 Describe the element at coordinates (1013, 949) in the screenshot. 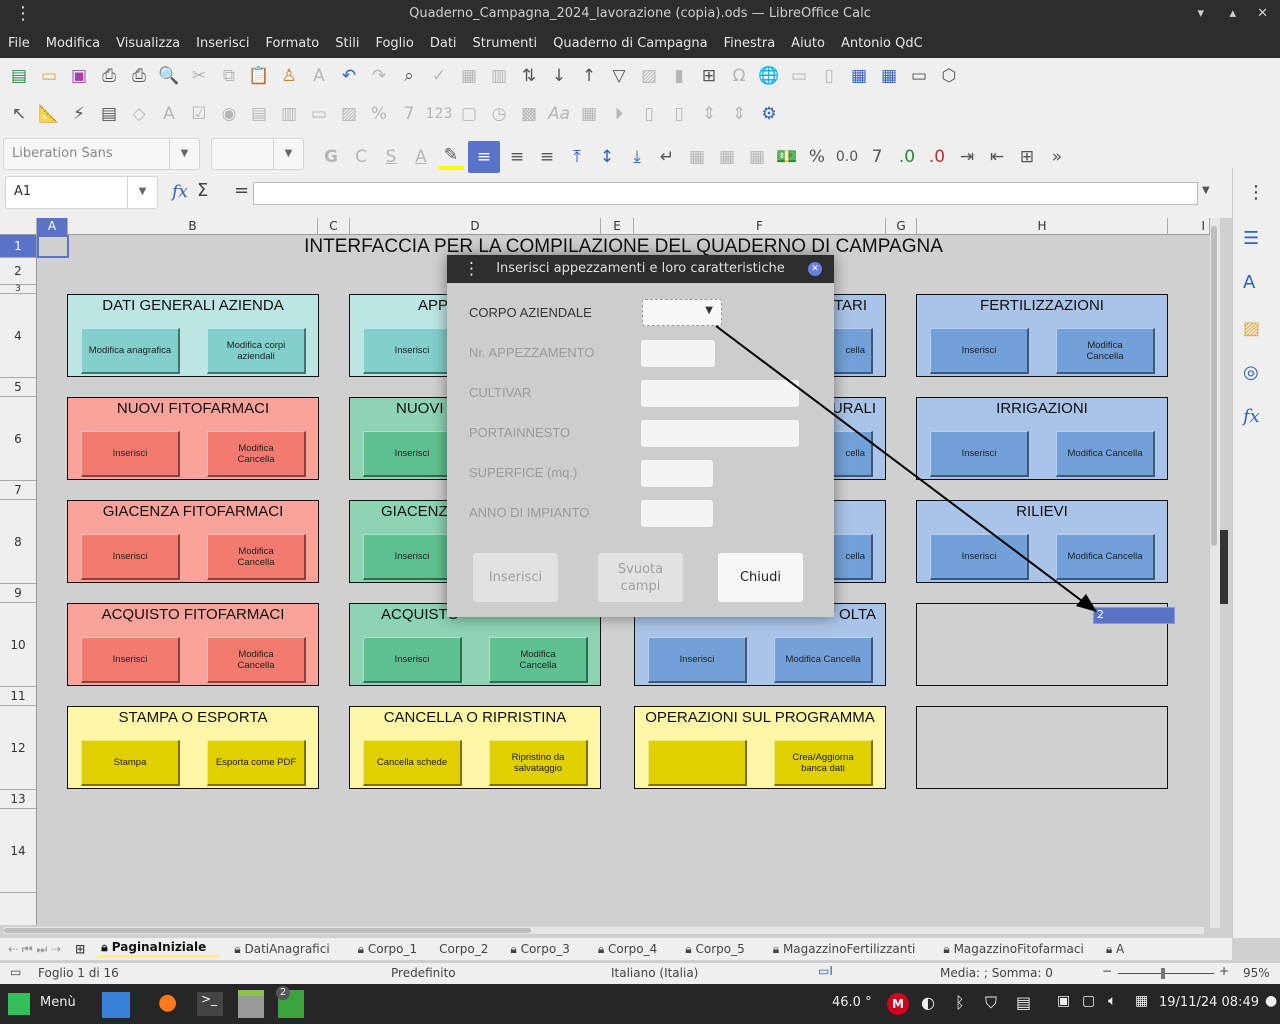

I see `tab-magazzinofitofarmaci: 🔒︎ MagazzinoFitofarmaci` at that location.